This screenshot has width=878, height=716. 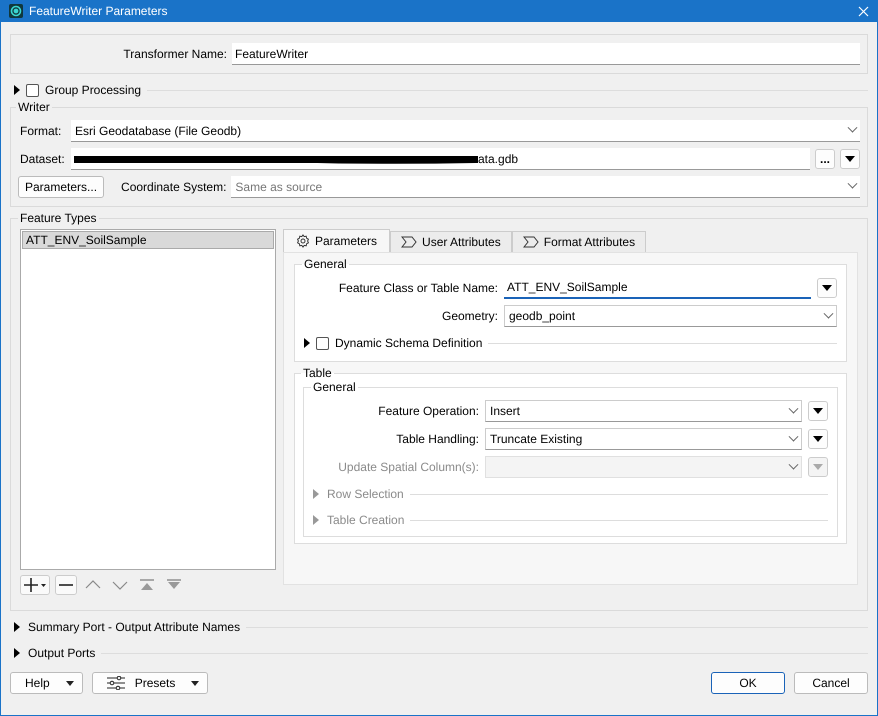 What do you see at coordinates (546, 54) in the screenshot?
I see `transformer-name-field: FeatureWriter` at bounding box center [546, 54].